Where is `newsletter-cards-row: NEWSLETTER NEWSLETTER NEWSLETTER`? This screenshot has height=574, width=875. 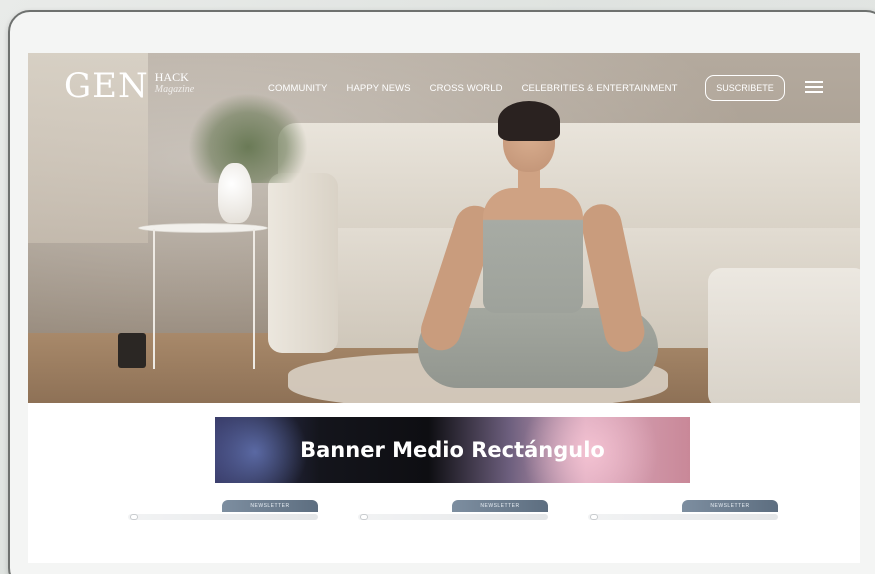 newsletter-cards-row: NEWSLETTER NEWSLETTER NEWSLETTER is located at coordinates (458, 515).